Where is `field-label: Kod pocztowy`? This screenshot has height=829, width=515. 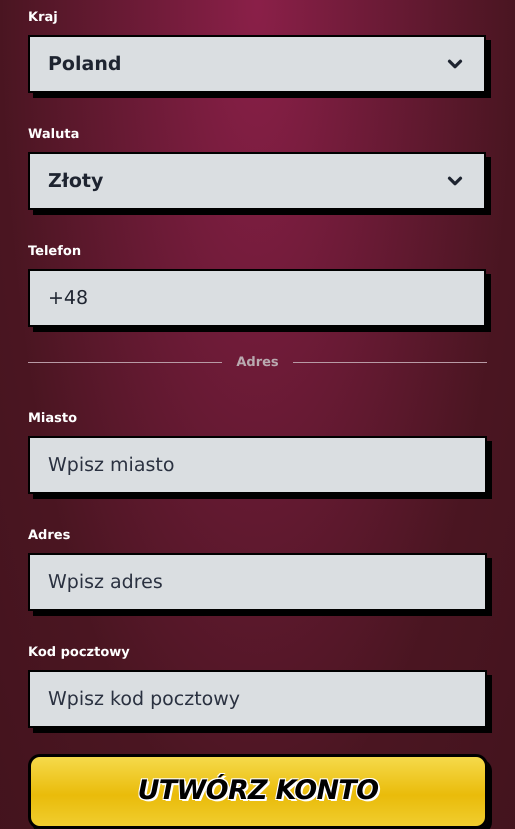 field-label: Kod pocztowy is located at coordinates (79, 652).